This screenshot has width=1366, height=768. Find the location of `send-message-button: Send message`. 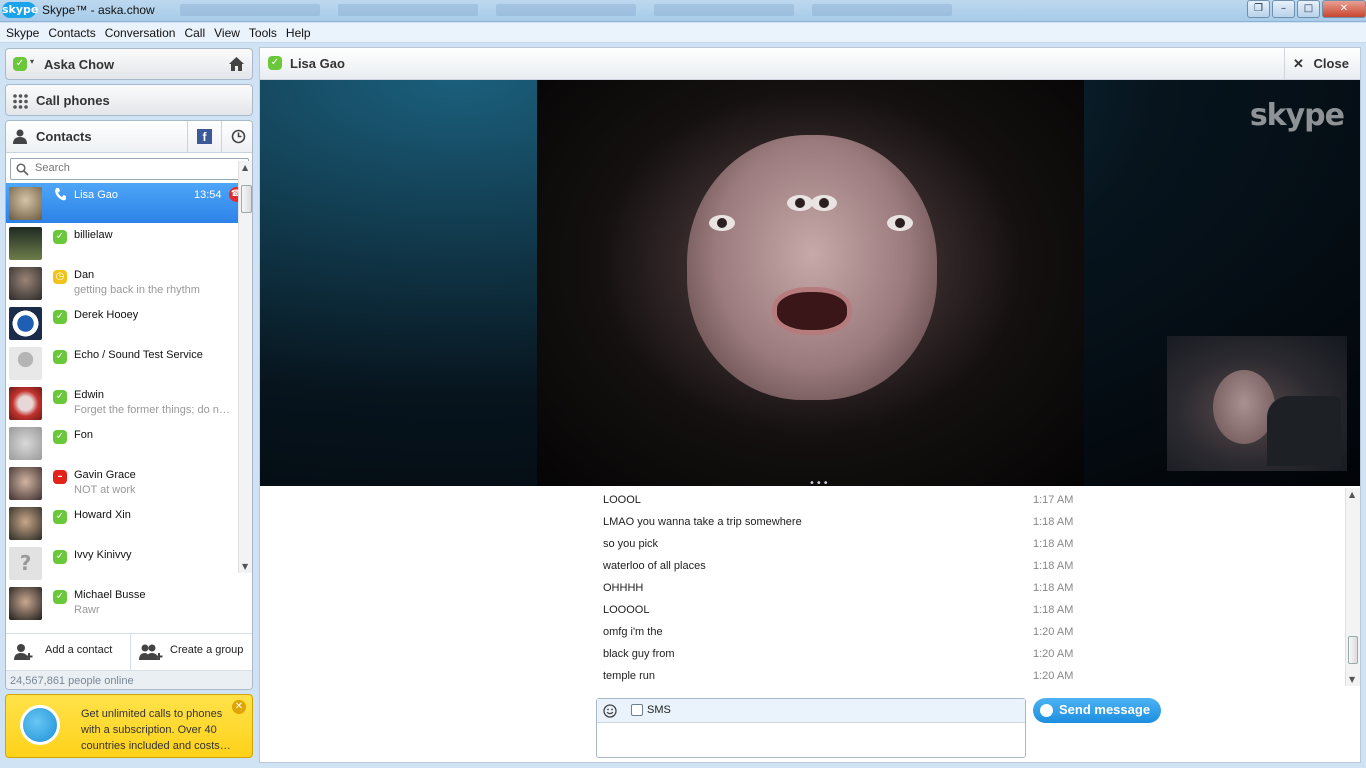

send-message-button: Send message is located at coordinates (1097, 710).